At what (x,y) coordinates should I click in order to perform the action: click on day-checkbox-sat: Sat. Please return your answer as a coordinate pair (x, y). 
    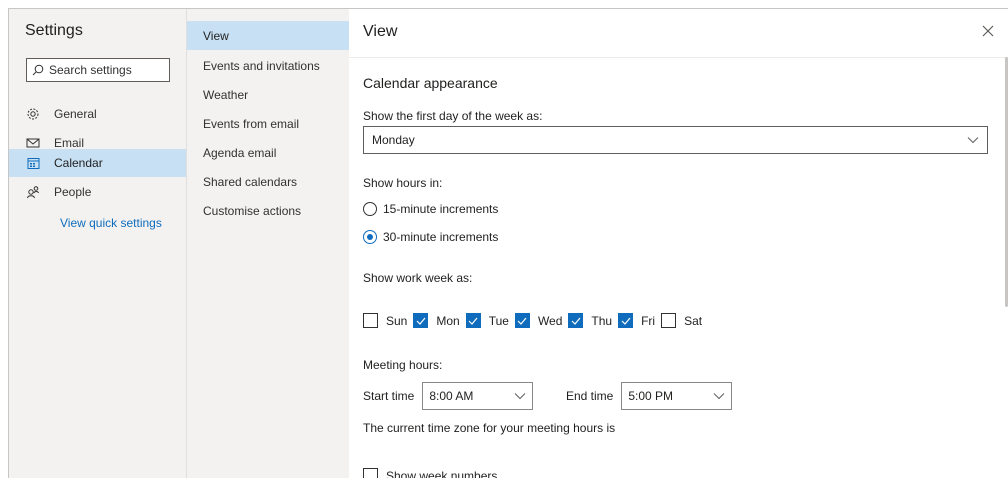
    Looking at the image, I should click on (681, 320).